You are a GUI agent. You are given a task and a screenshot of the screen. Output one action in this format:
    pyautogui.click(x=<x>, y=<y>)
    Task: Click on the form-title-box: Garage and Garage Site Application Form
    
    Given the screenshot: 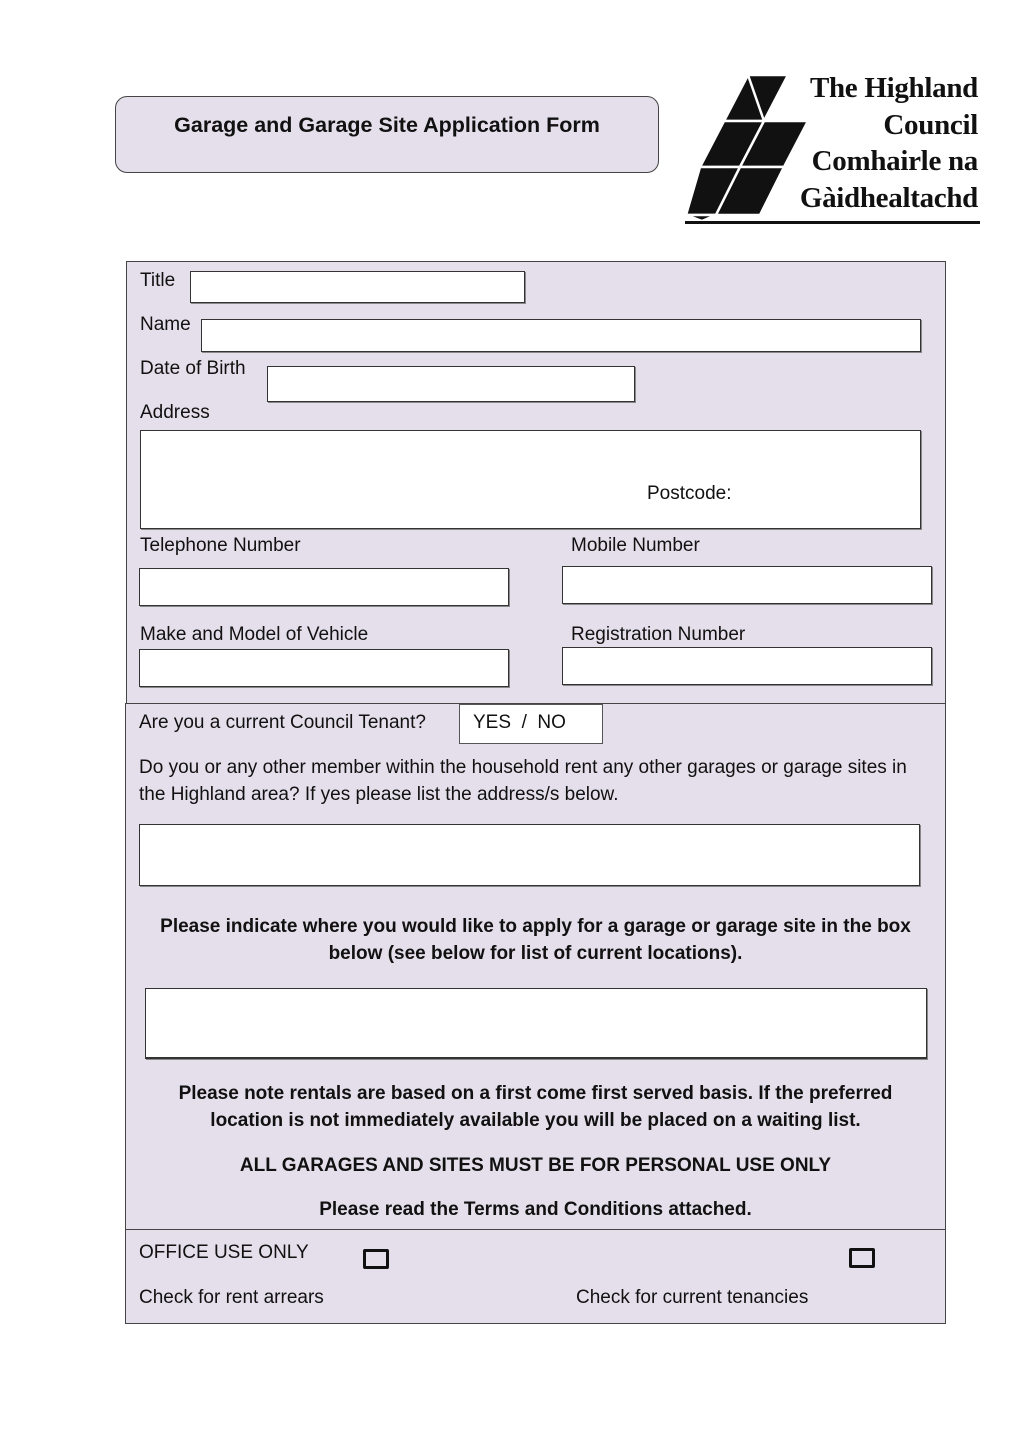 What is the action you would take?
    pyautogui.click(x=387, y=134)
    